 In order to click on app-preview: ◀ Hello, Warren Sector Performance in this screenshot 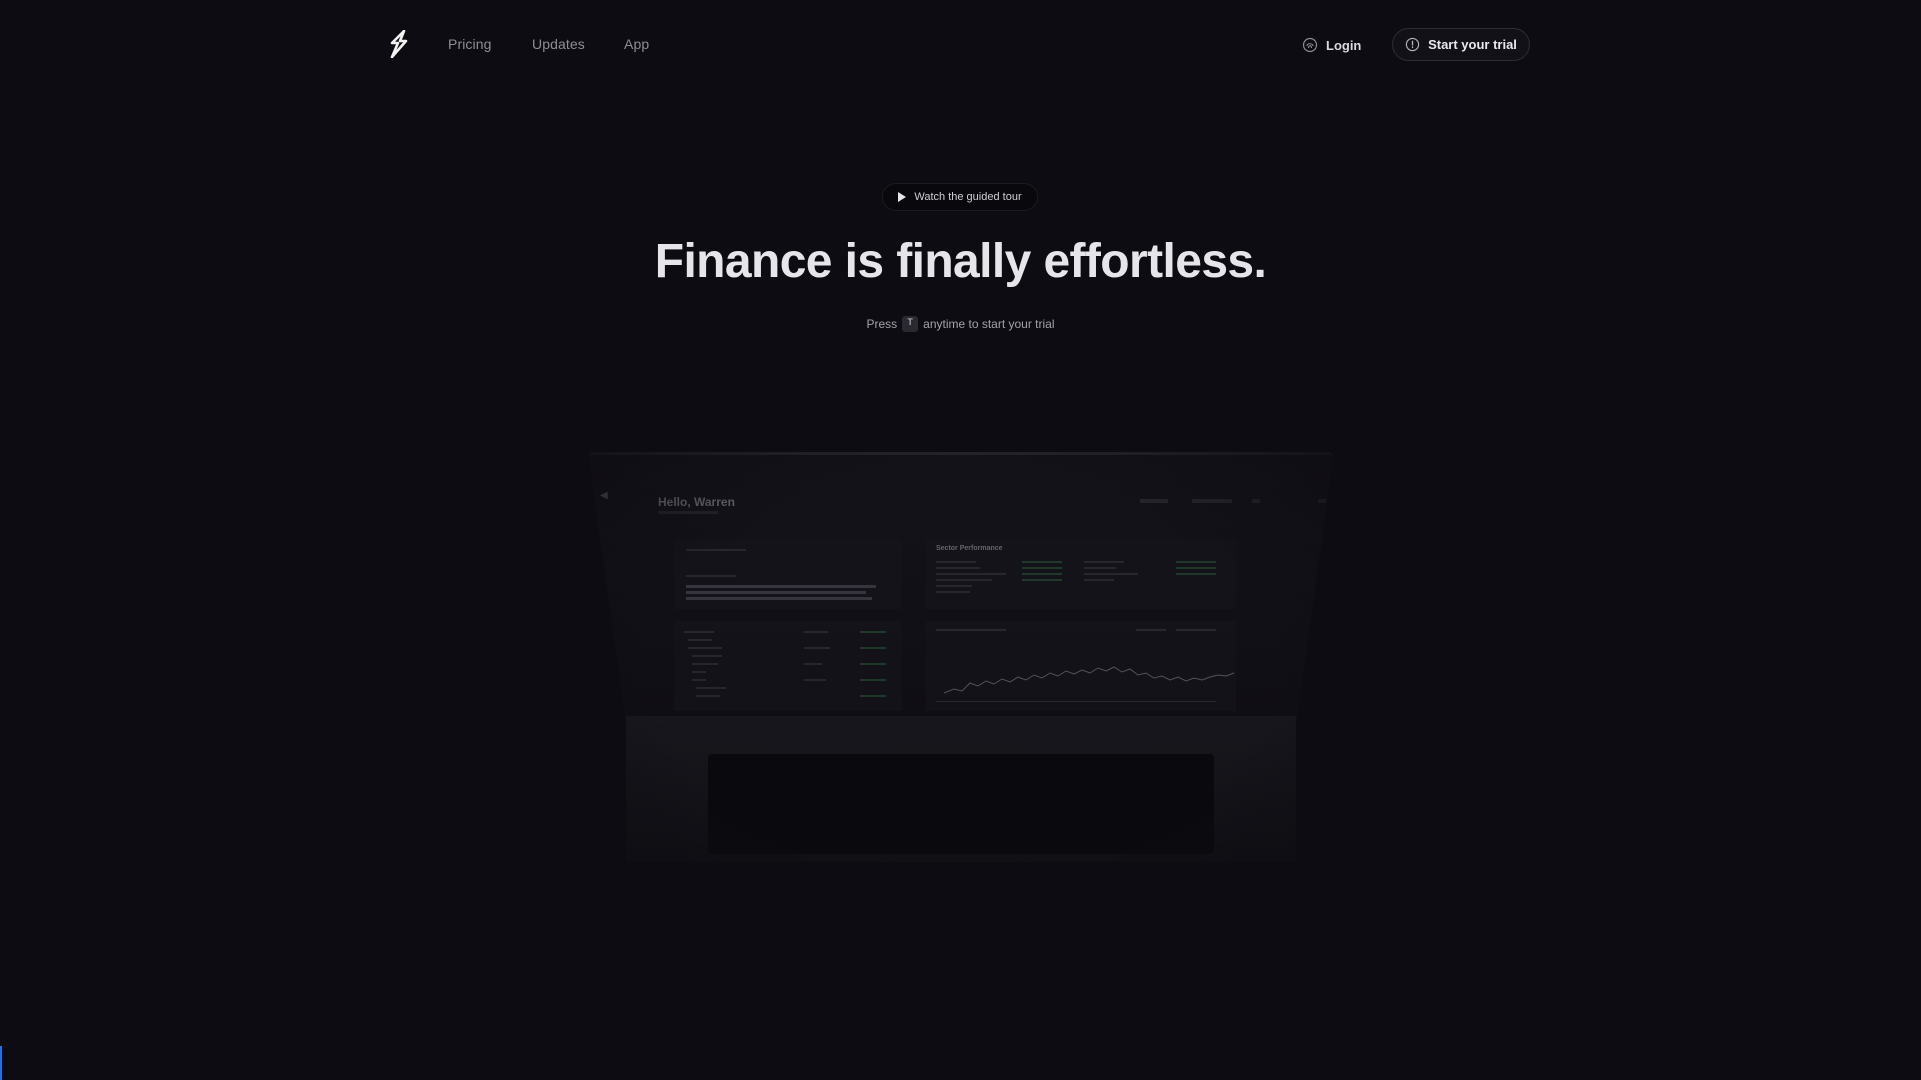, I will do `click(961, 587)`.